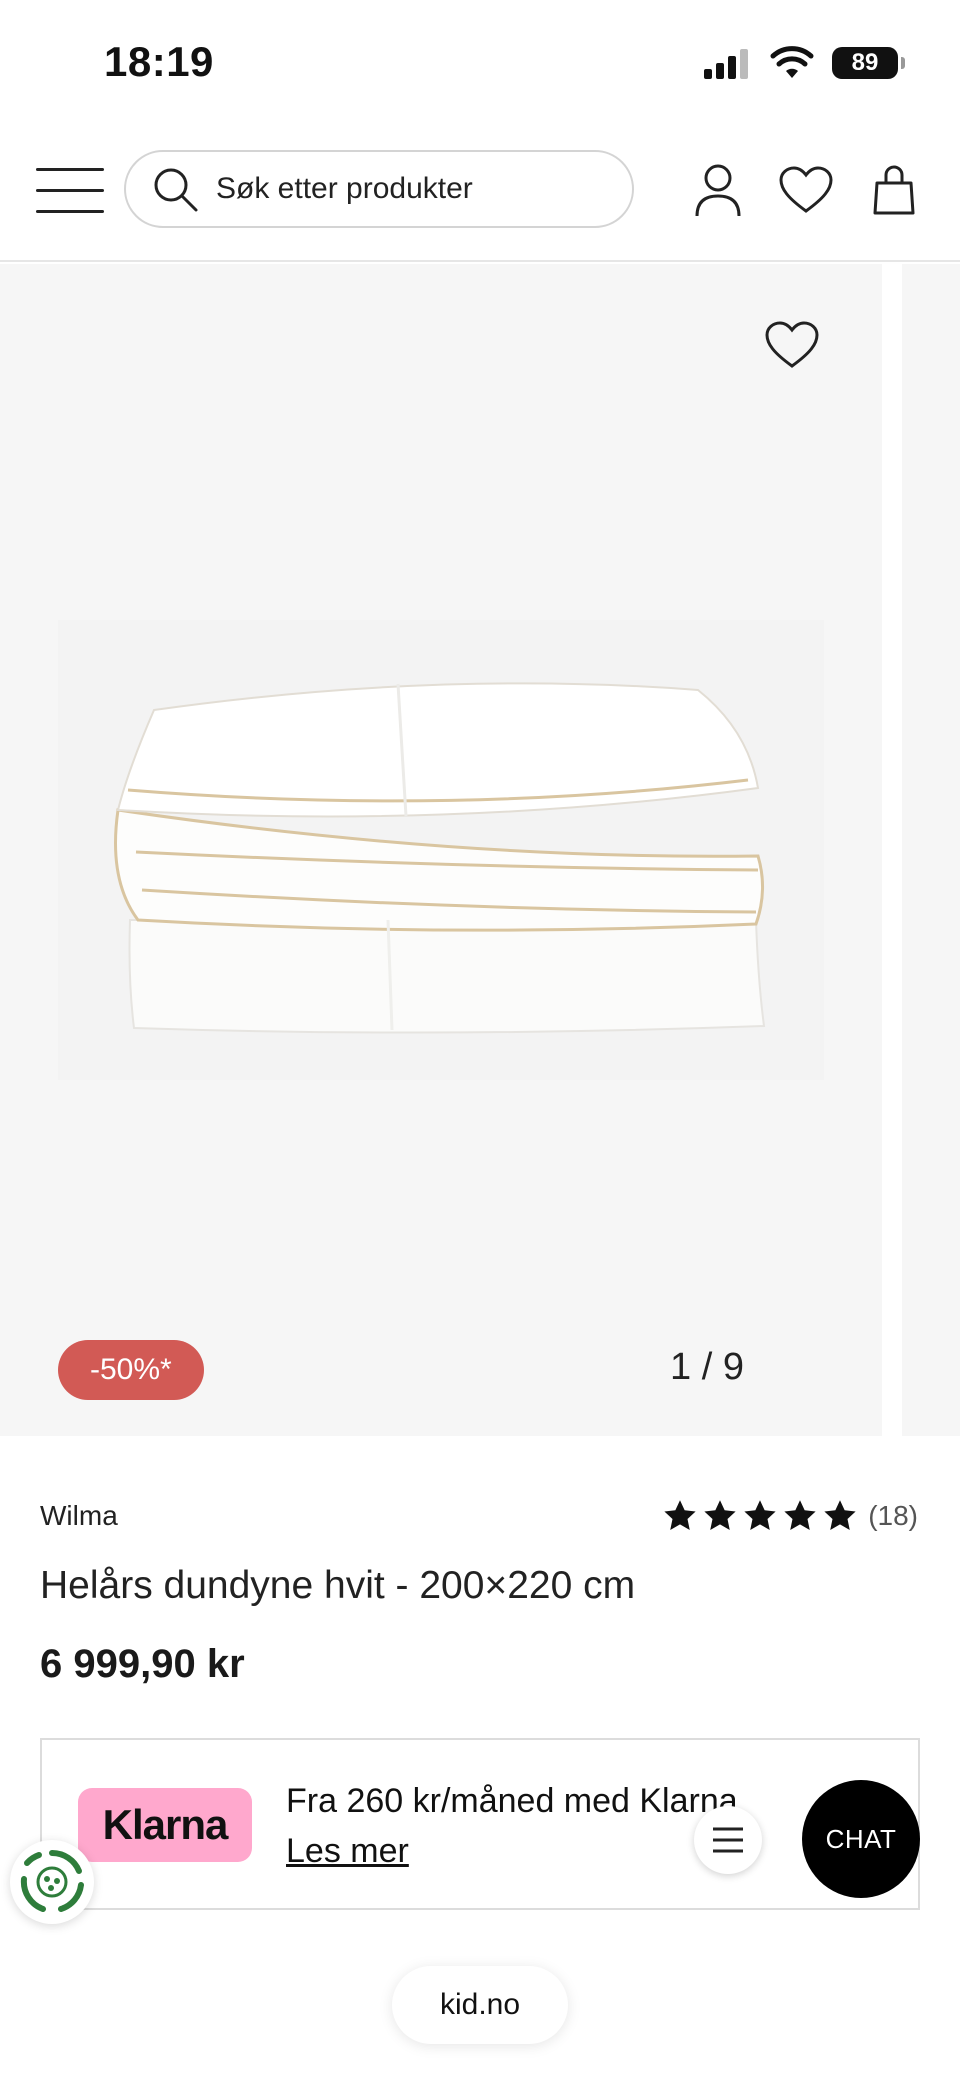  I want to click on recycle-icon, so click(52, 1880).